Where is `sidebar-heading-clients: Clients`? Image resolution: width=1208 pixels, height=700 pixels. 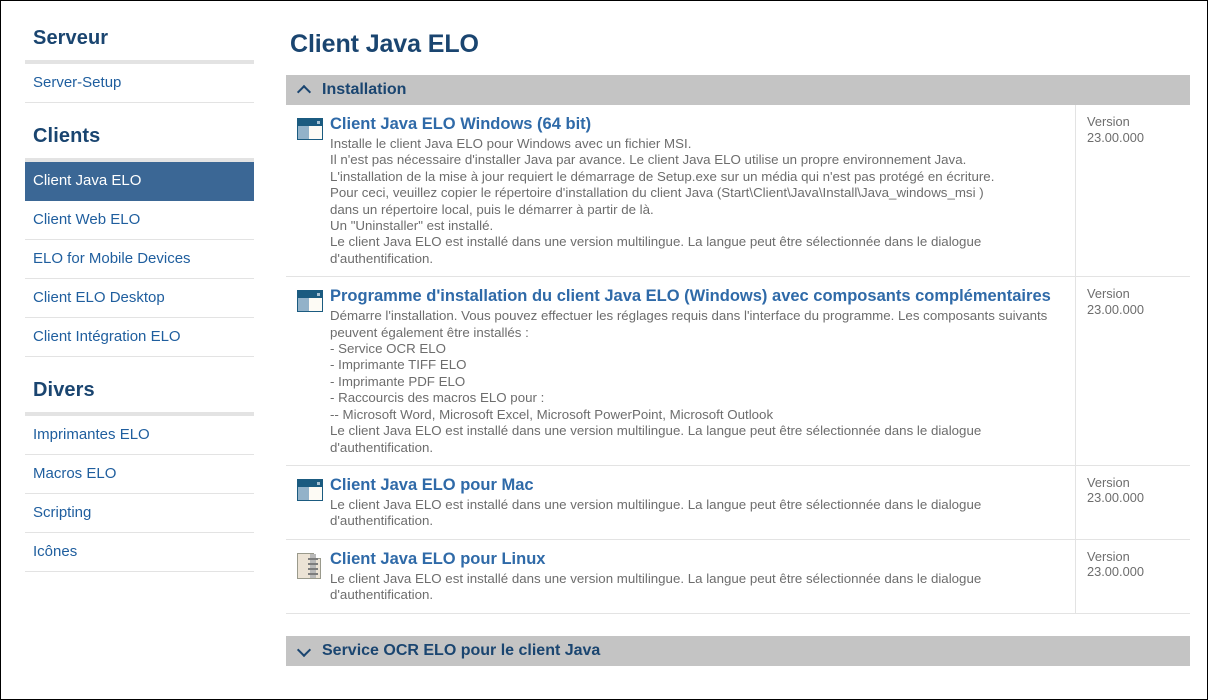 sidebar-heading-clients: Clients is located at coordinates (67, 136).